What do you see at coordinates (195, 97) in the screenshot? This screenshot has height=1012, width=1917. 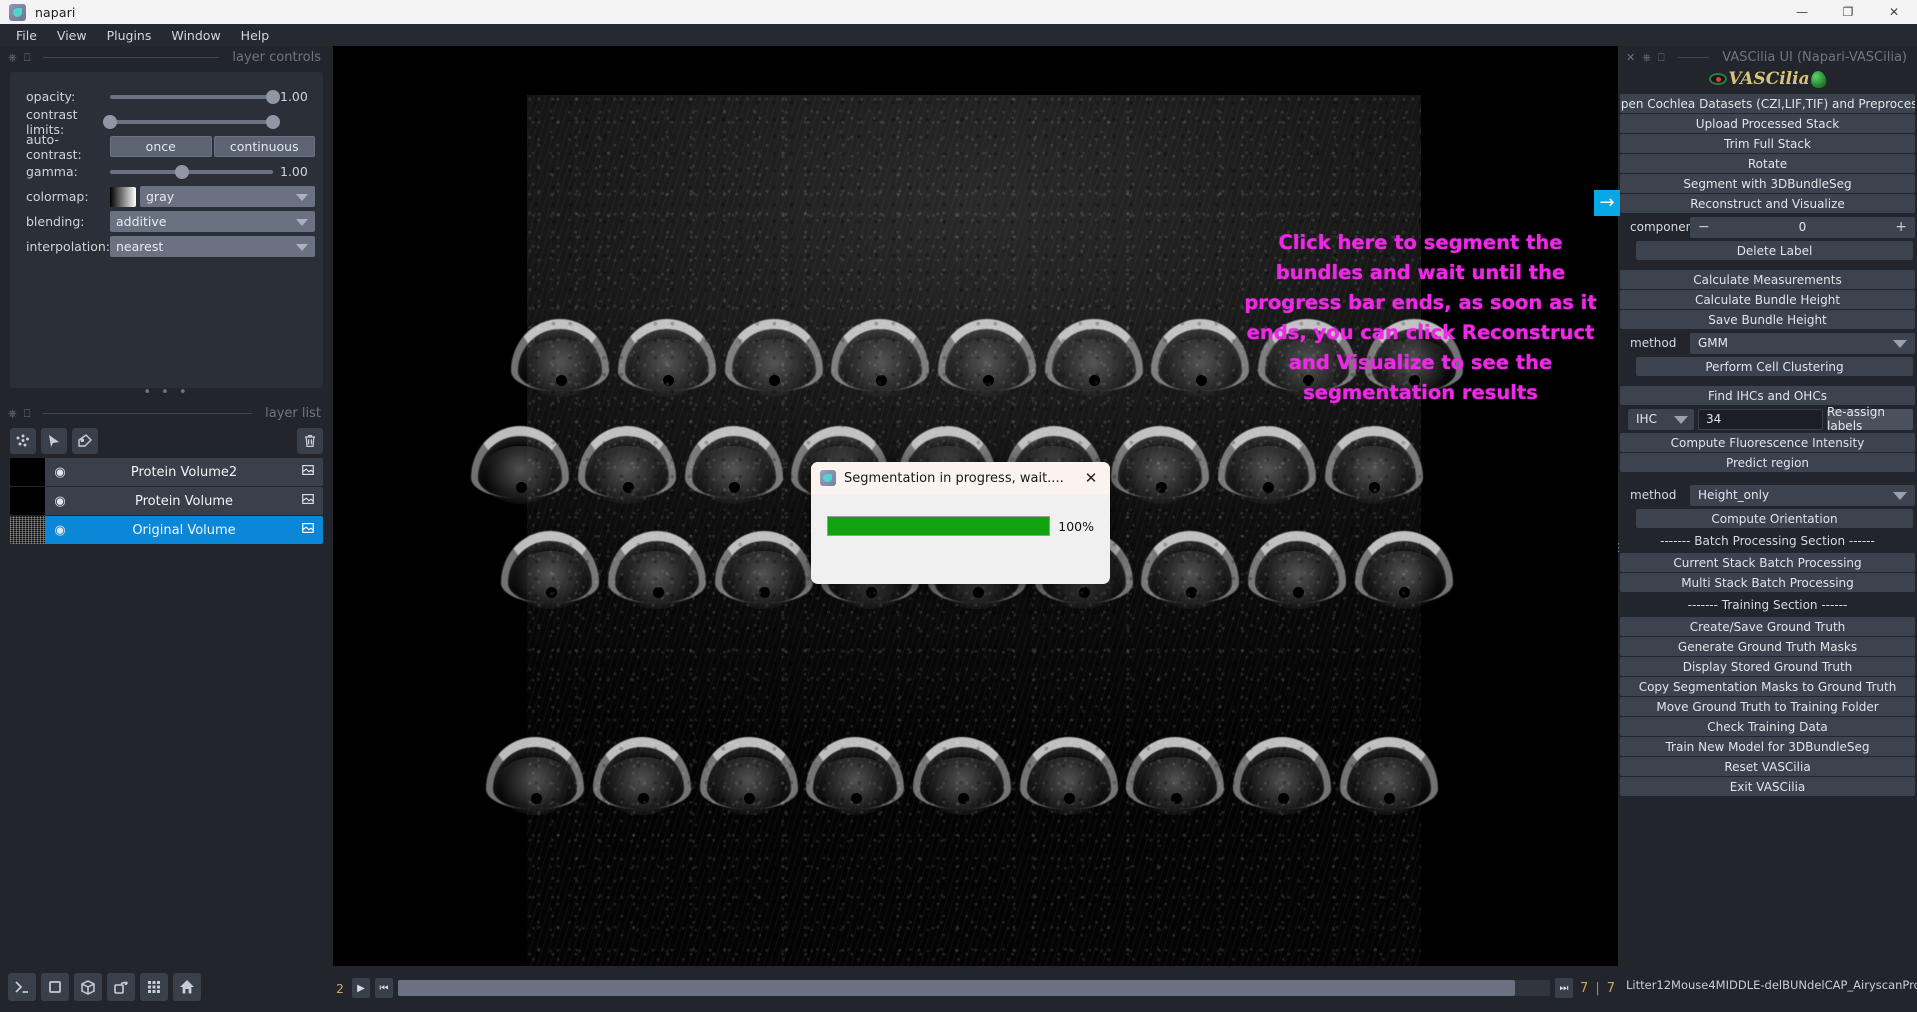 I see `opacity-slider` at bounding box center [195, 97].